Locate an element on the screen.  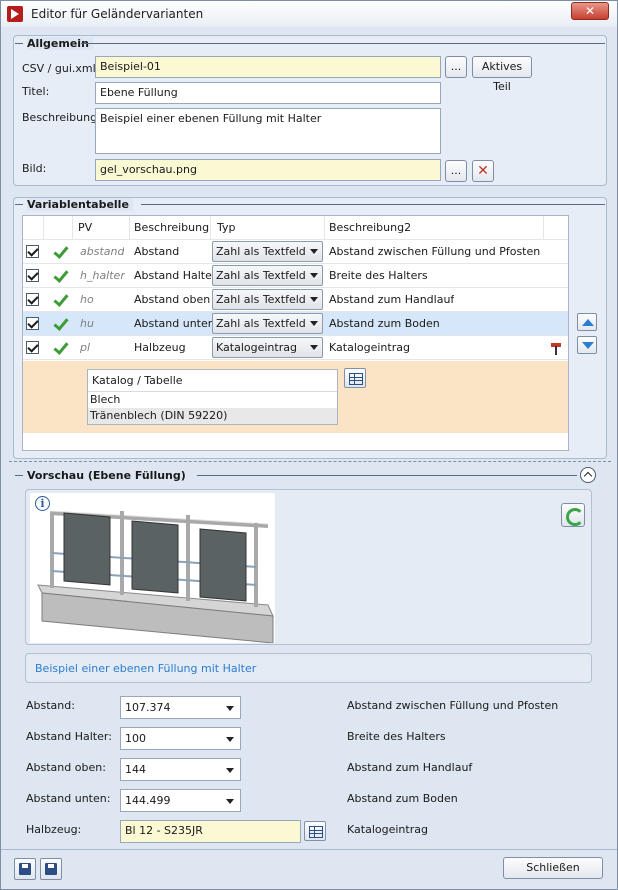
beschreibung2-cell: Breite des Halters is located at coordinates (378, 276).